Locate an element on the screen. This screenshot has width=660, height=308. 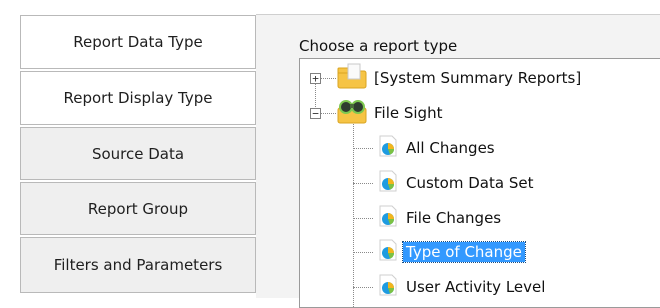
tab-report-group: Report Group is located at coordinates (138, 208).